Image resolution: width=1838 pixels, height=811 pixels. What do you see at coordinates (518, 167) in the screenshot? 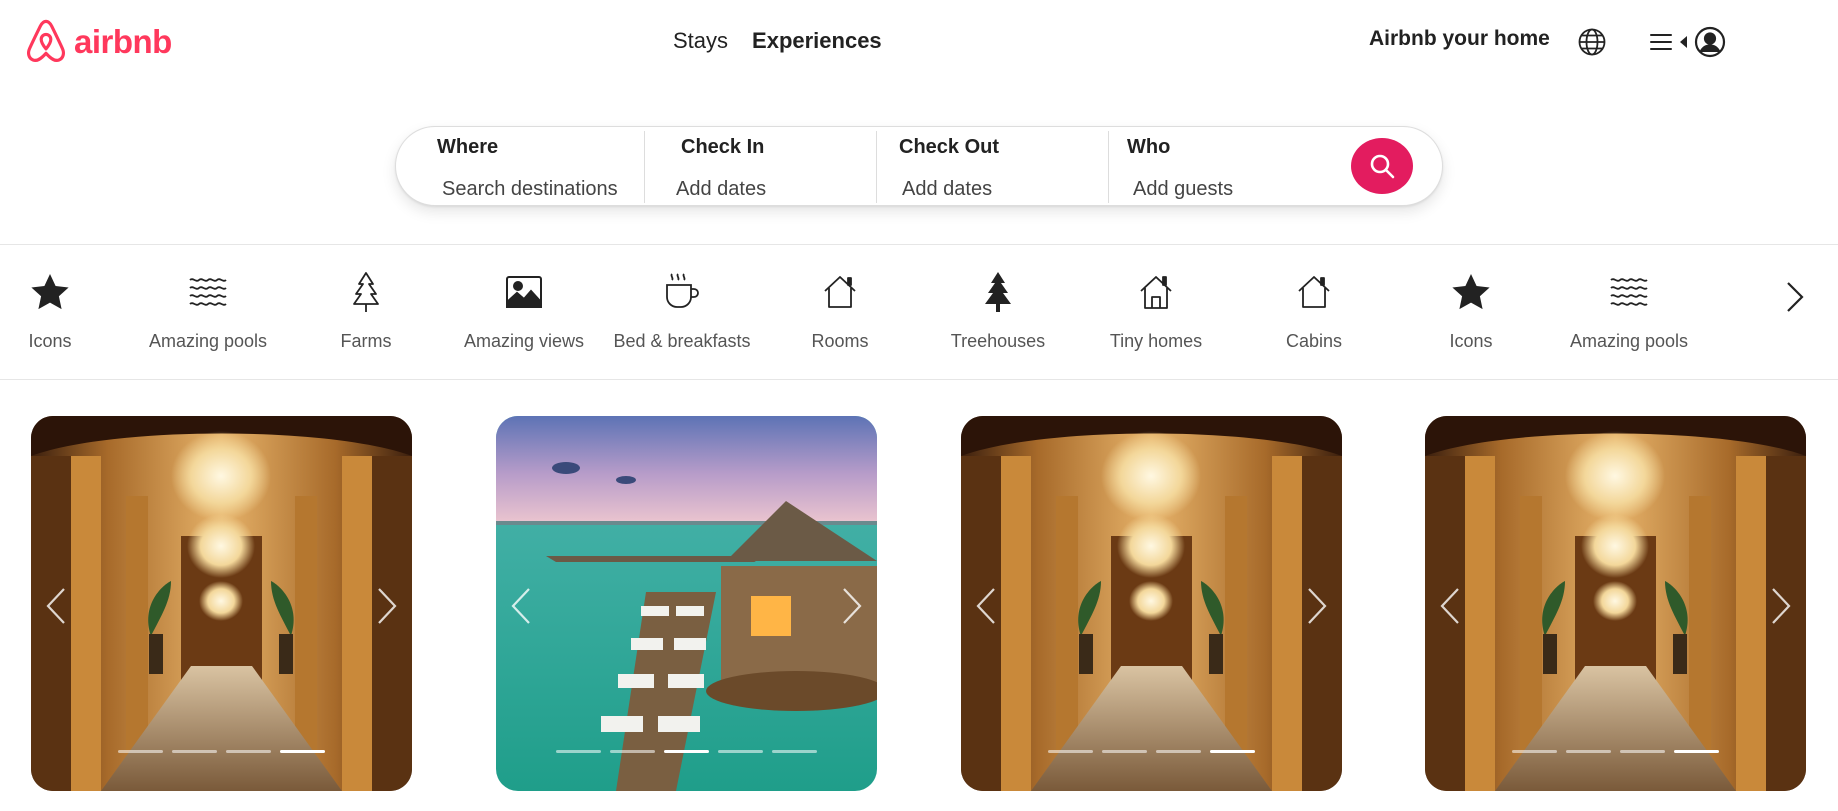
I see `where-field: Where Search destinations` at bounding box center [518, 167].